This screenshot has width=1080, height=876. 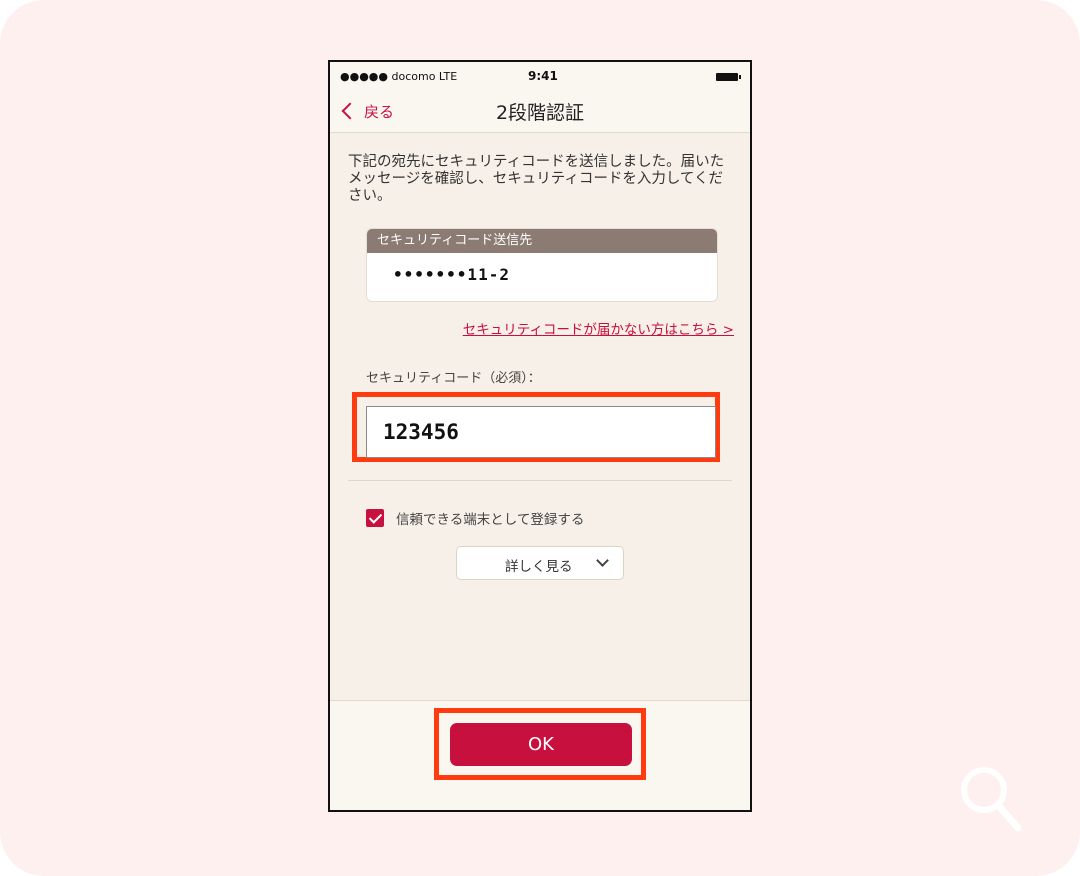 I want to click on carrier-label: ●●●●● docomo LTE, so click(x=399, y=76).